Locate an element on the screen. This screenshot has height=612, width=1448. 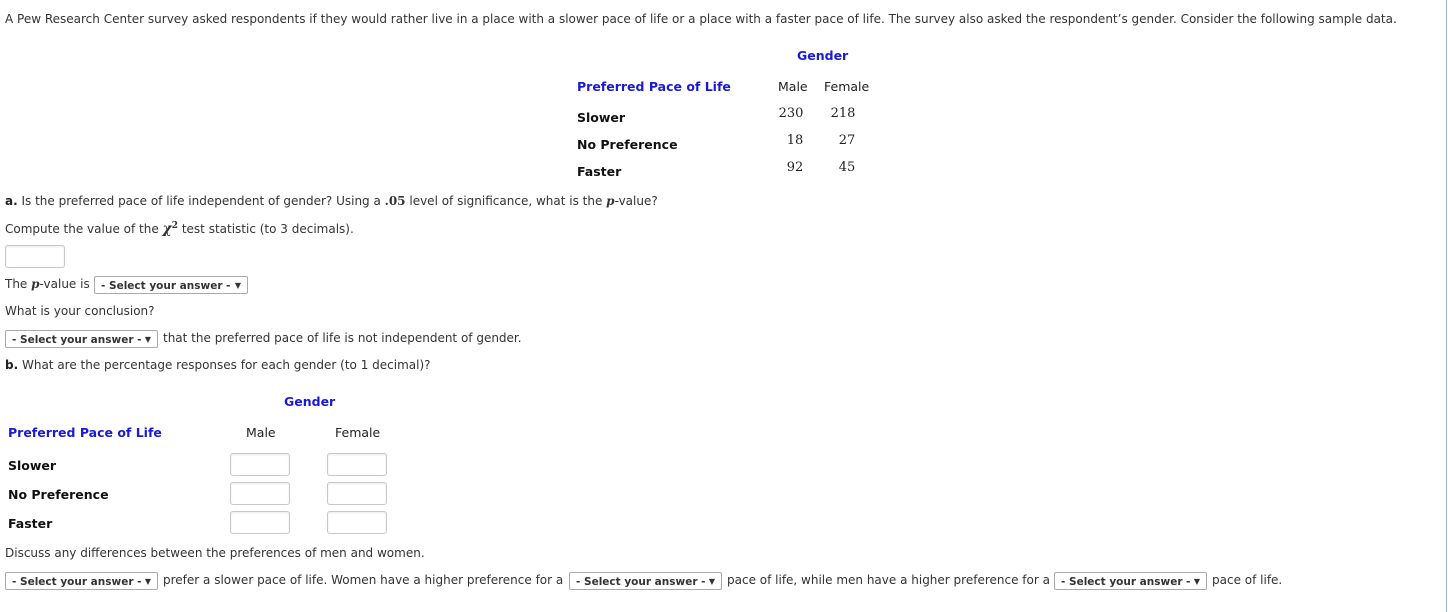
gender-header: Gender is located at coordinates (823, 55).